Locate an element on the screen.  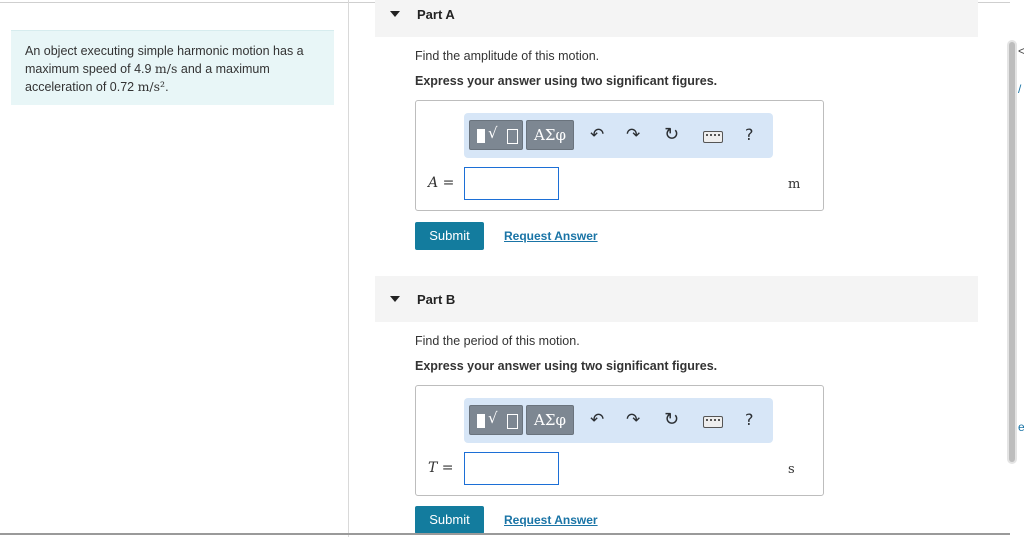
part-b-prompt: Find the period of this motion. is located at coordinates (497, 341).